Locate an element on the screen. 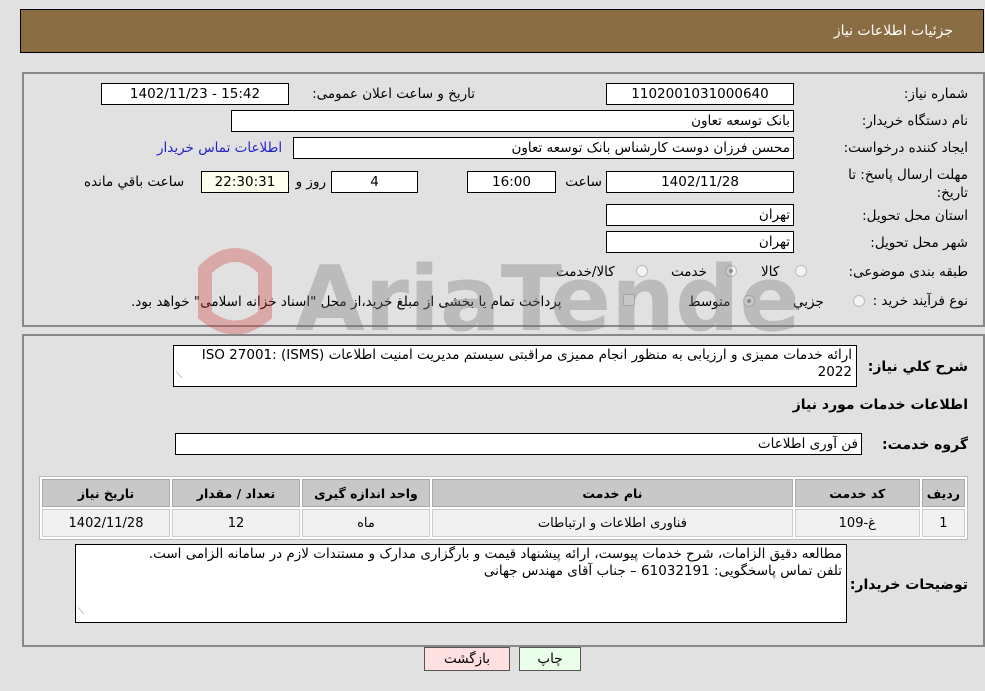 The width and height of the screenshot is (985, 691). city-field: تهران is located at coordinates (700, 242).